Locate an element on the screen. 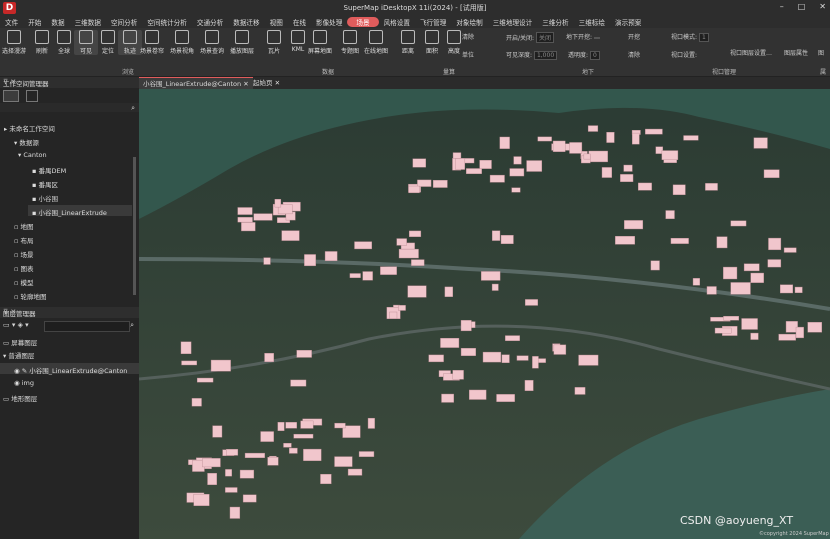  minimize-icon: – is located at coordinates (782, 6).